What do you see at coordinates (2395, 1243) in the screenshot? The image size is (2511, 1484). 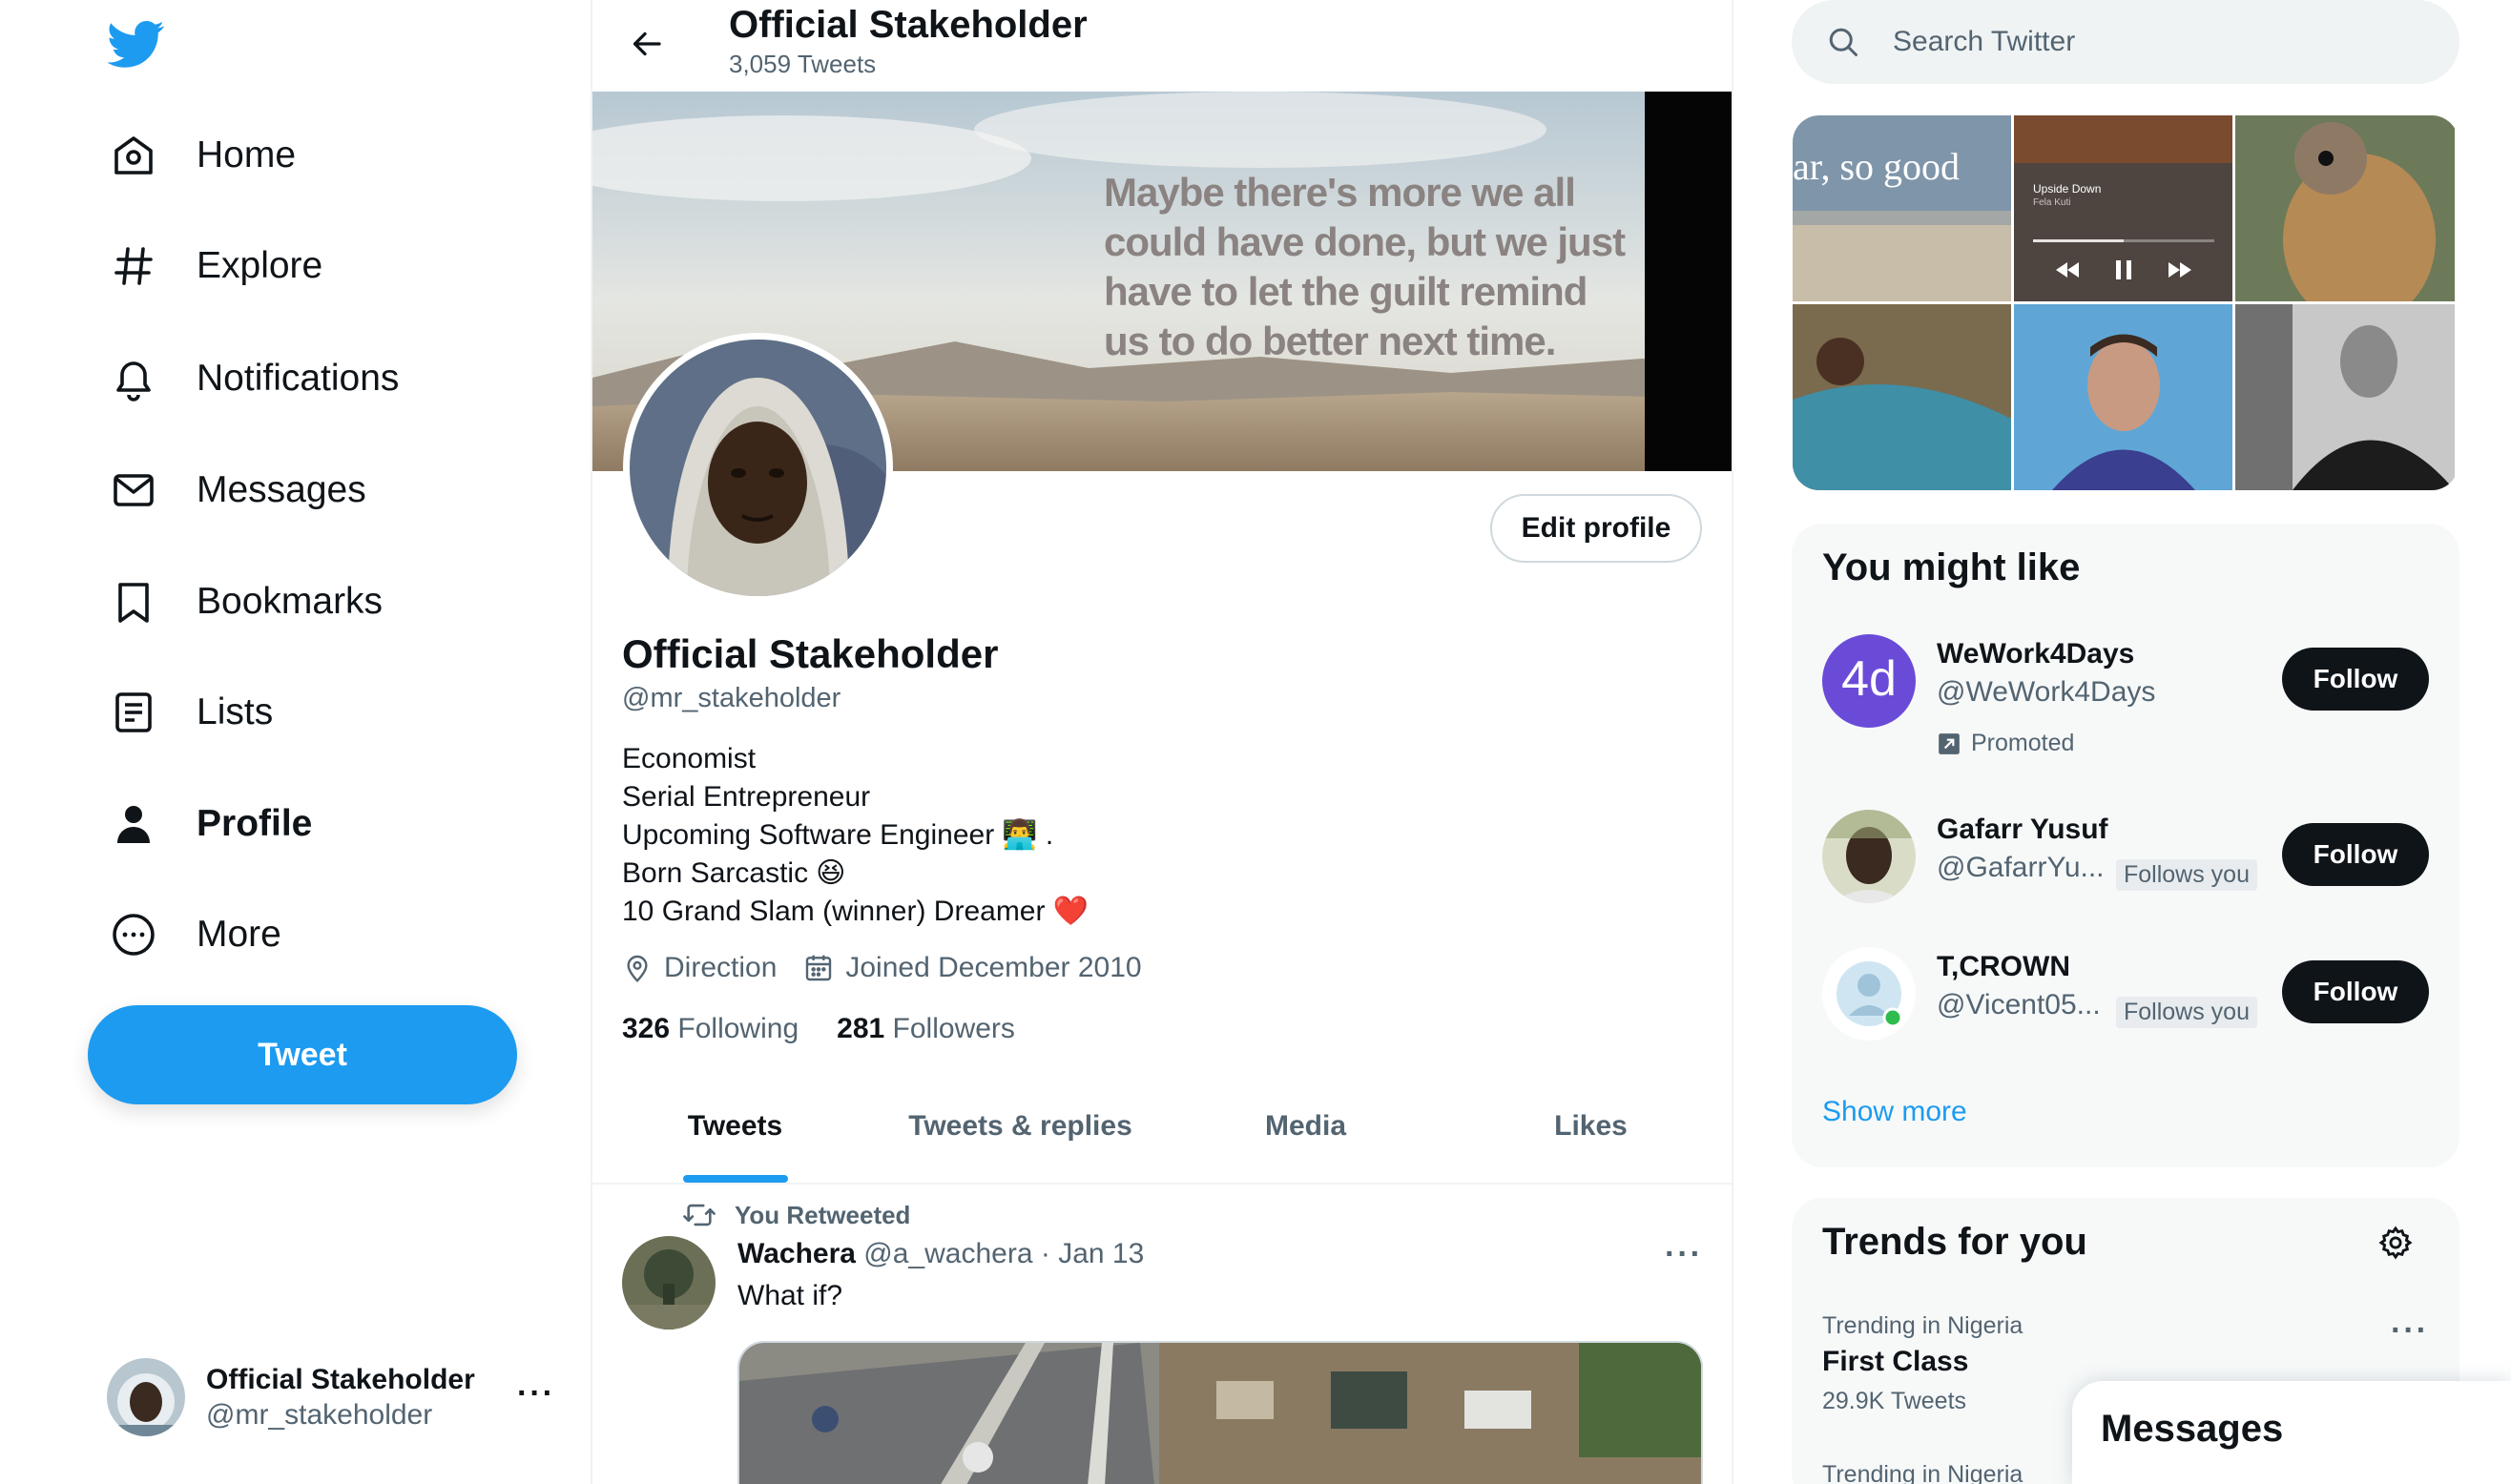 I see `gear-icon` at bounding box center [2395, 1243].